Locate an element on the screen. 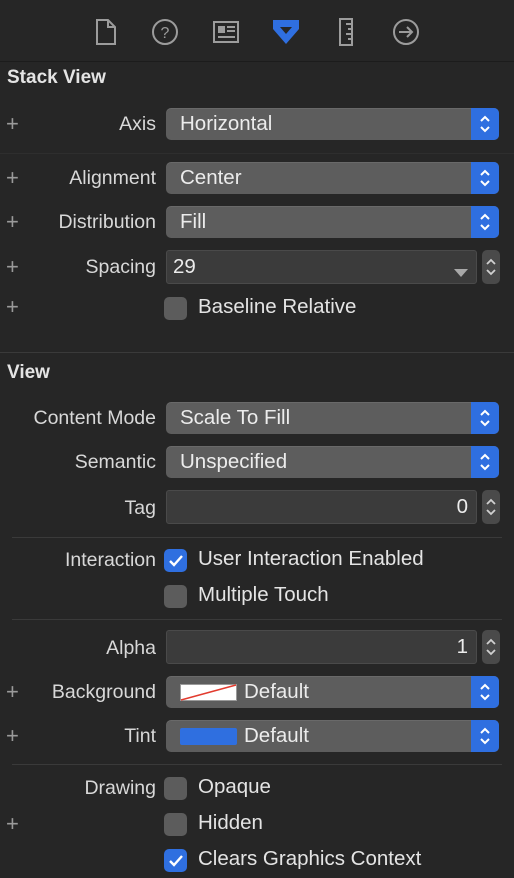 This screenshot has width=514, height=878. alpha-value: 1 is located at coordinates (462, 646).